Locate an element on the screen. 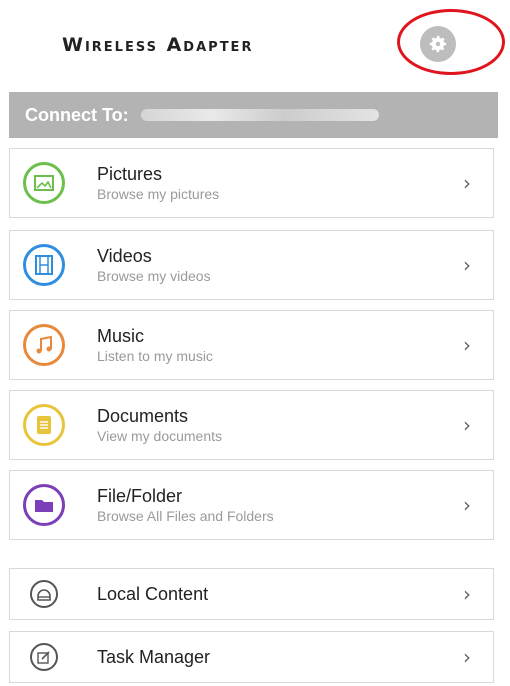  row-local-content-text: Local Content is located at coordinates (152, 594).